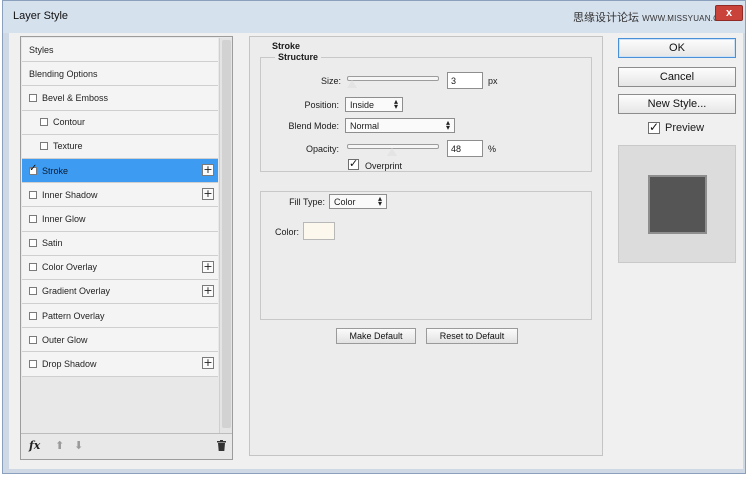 The width and height of the screenshot is (746, 489). What do you see at coordinates (70, 267) in the screenshot?
I see `style-item-label: Color Overlay` at bounding box center [70, 267].